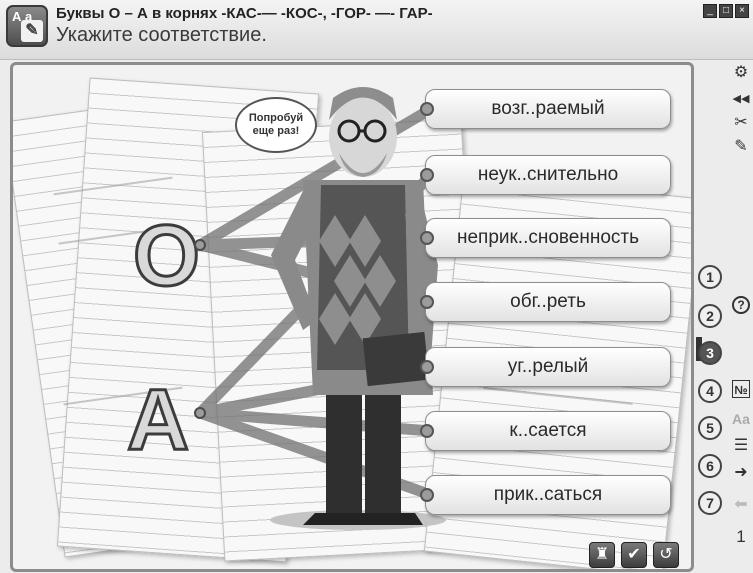  What do you see at coordinates (724, 316) in the screenshot?
I see `right-toolbar: ⚙ ◀◀ ✂ ✎ ? 1 2 3 4 5 6 7 № Aa ☰ ➜ ⬅ 1` at bounding box center [724, 316].